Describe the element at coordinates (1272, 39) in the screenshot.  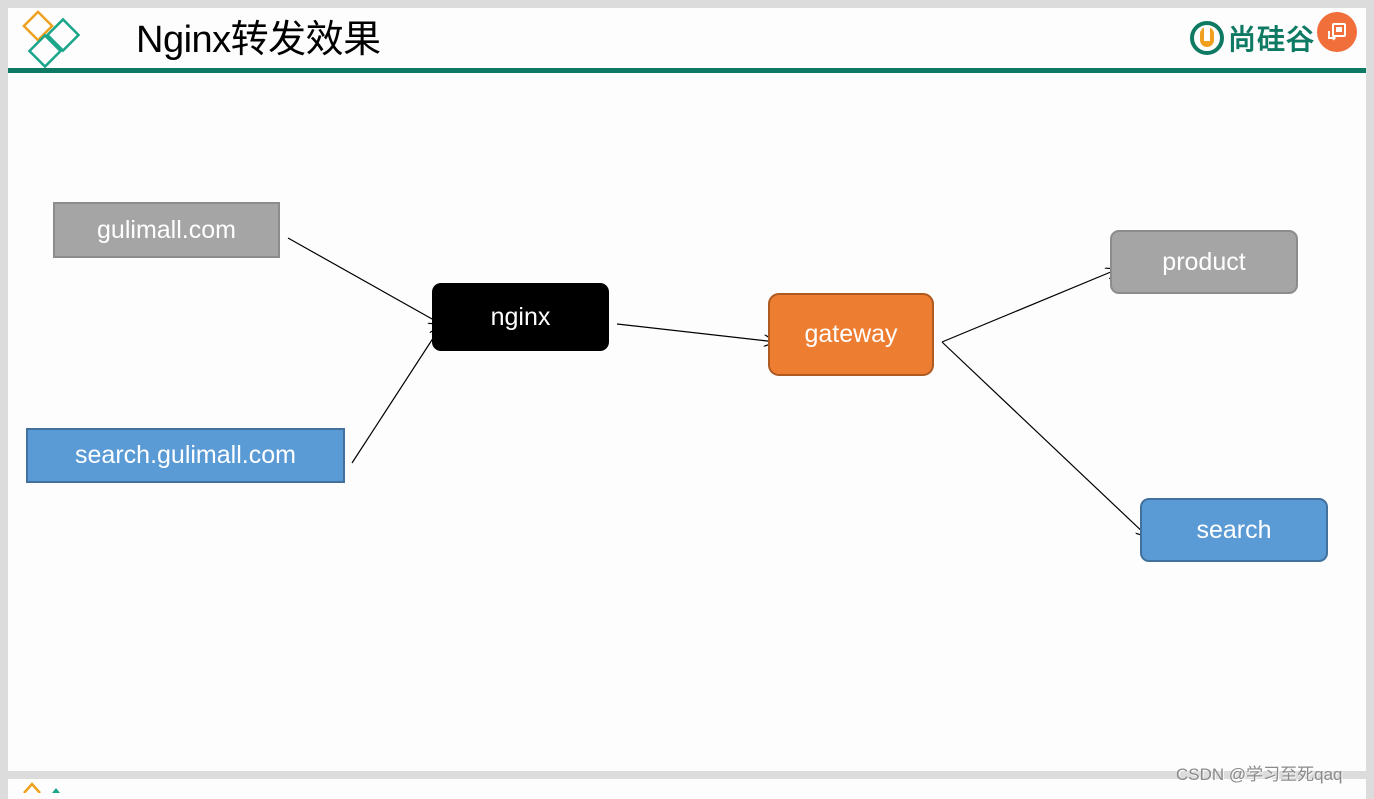
I see `brand-name: 尚硅谷` at that location.